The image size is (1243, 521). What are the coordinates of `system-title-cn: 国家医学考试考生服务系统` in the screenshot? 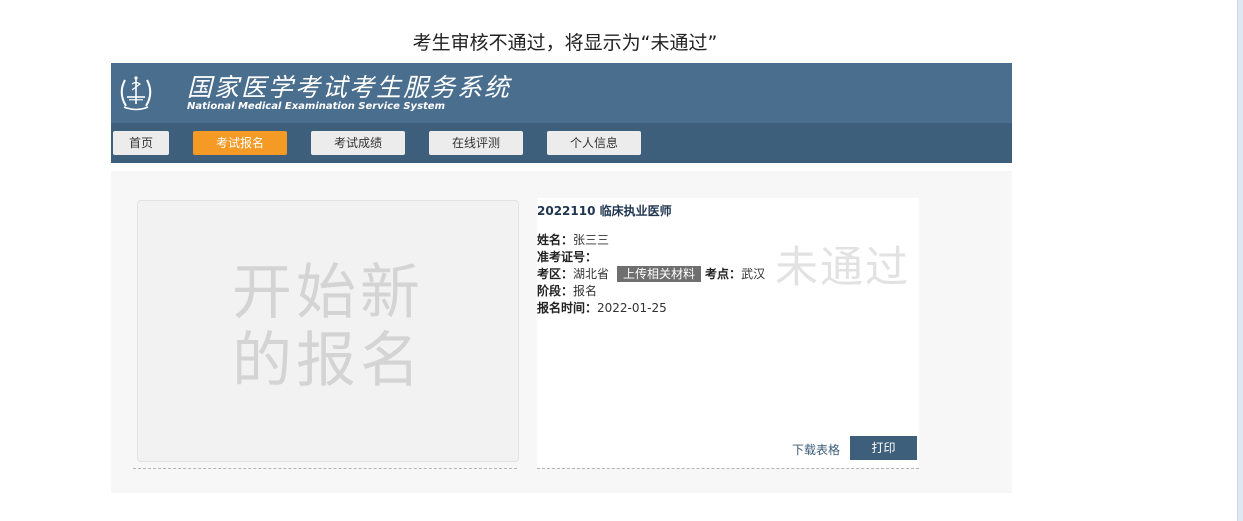 It's located at (349, 87).